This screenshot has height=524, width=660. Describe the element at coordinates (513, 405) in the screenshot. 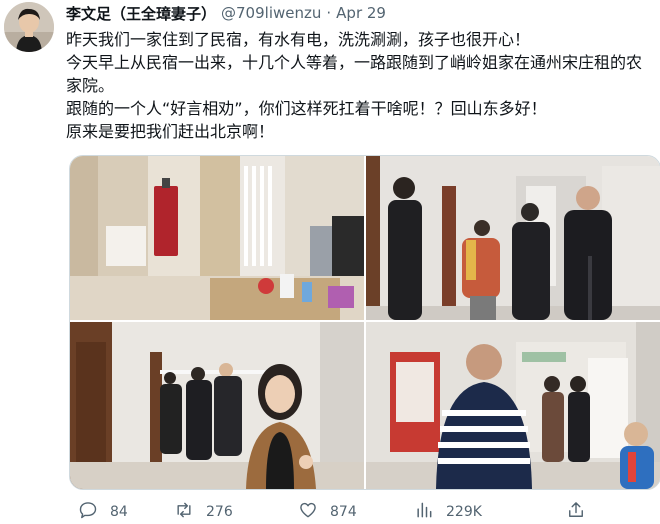

I see `photo-lobby-crowd` at that location.